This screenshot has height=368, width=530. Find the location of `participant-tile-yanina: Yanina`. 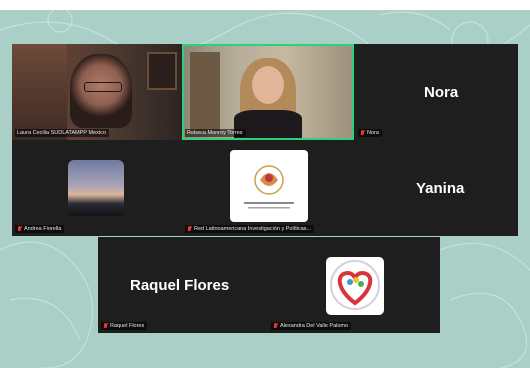

participant-tile-yanina: Yanina is located at coordinates (436, 188).